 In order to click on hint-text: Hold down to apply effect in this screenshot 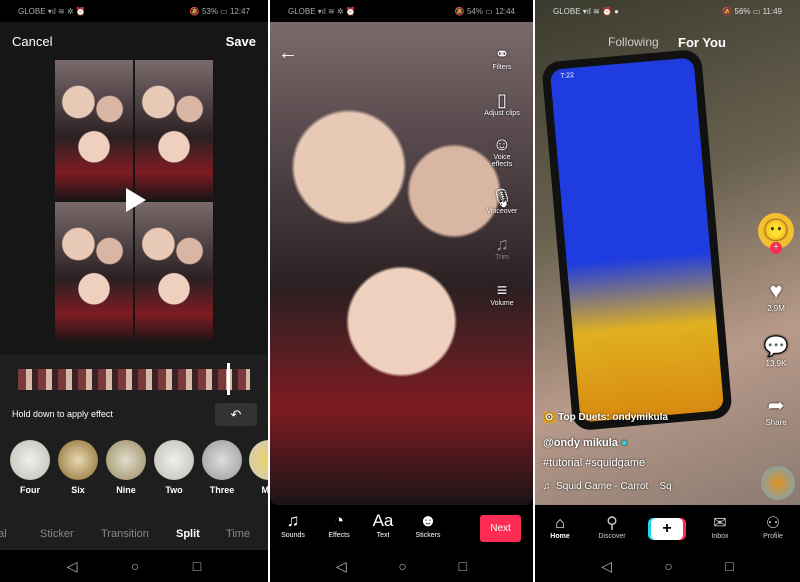, I will do `click(62, 414)`.